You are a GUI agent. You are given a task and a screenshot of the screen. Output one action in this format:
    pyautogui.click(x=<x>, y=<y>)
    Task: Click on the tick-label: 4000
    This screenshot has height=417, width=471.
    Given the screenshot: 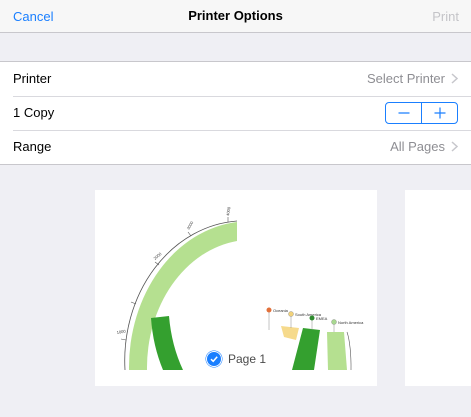 What is the action you would take?
    pyautogui.click(x=228, y=211)
    